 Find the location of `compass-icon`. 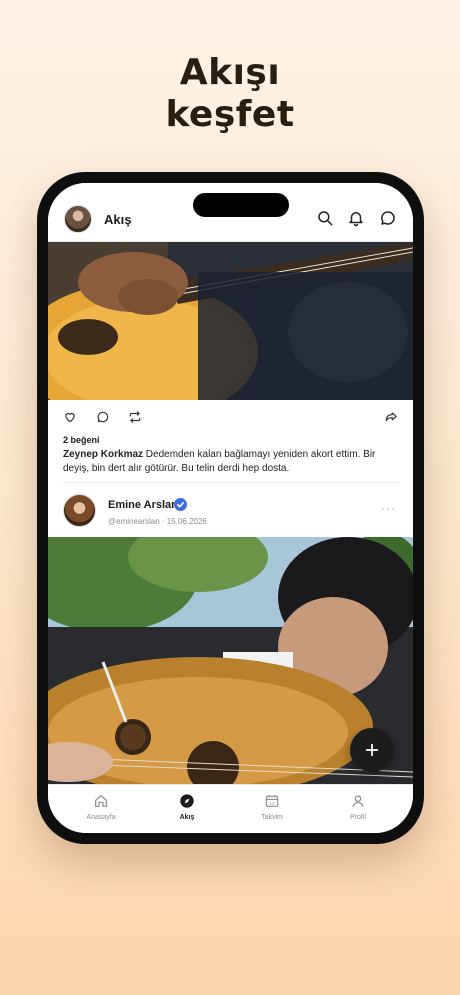

compass-icon is located at coordinates (187, 801).